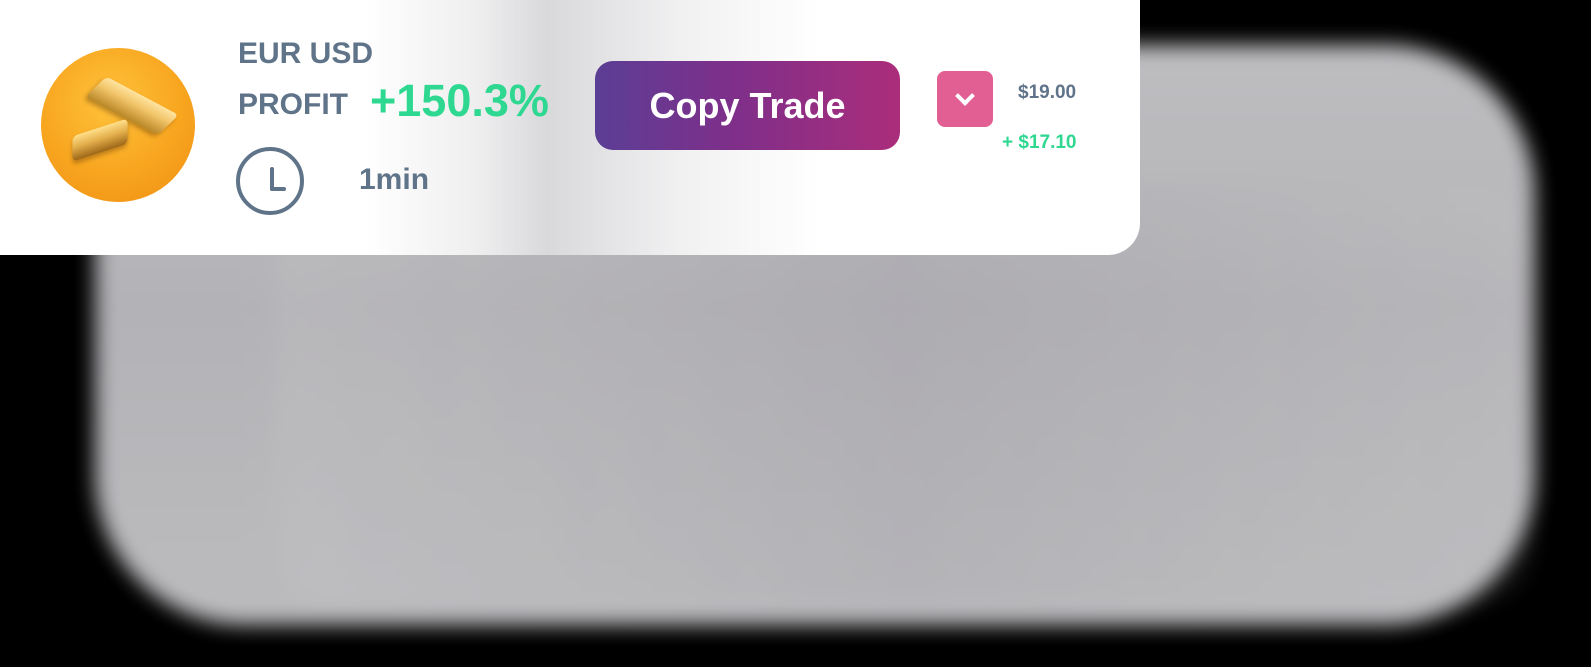 The image size is (1591, 667). Describe the element at coordinates (1039, 142) in the screenshot. I see `trade-gain: + $17.10` at that location.